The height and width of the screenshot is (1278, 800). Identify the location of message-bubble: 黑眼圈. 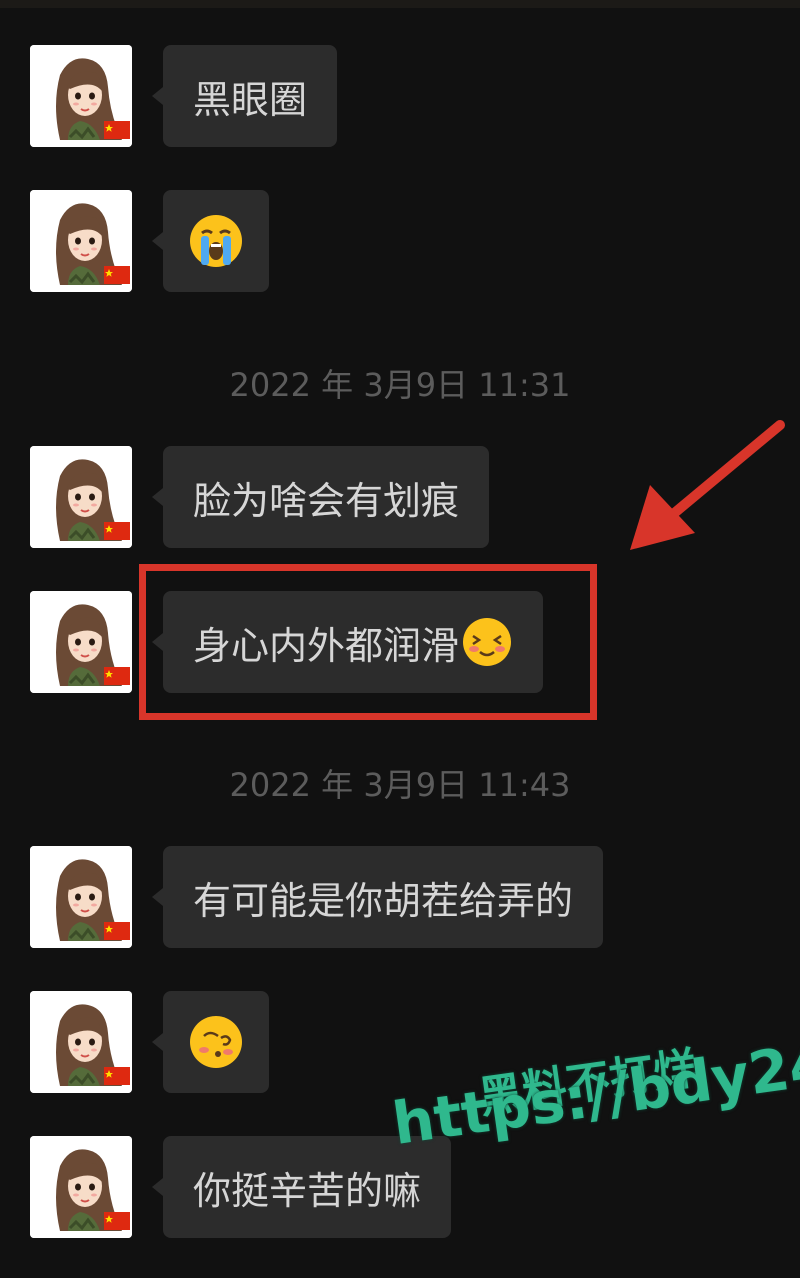
(244, 96).